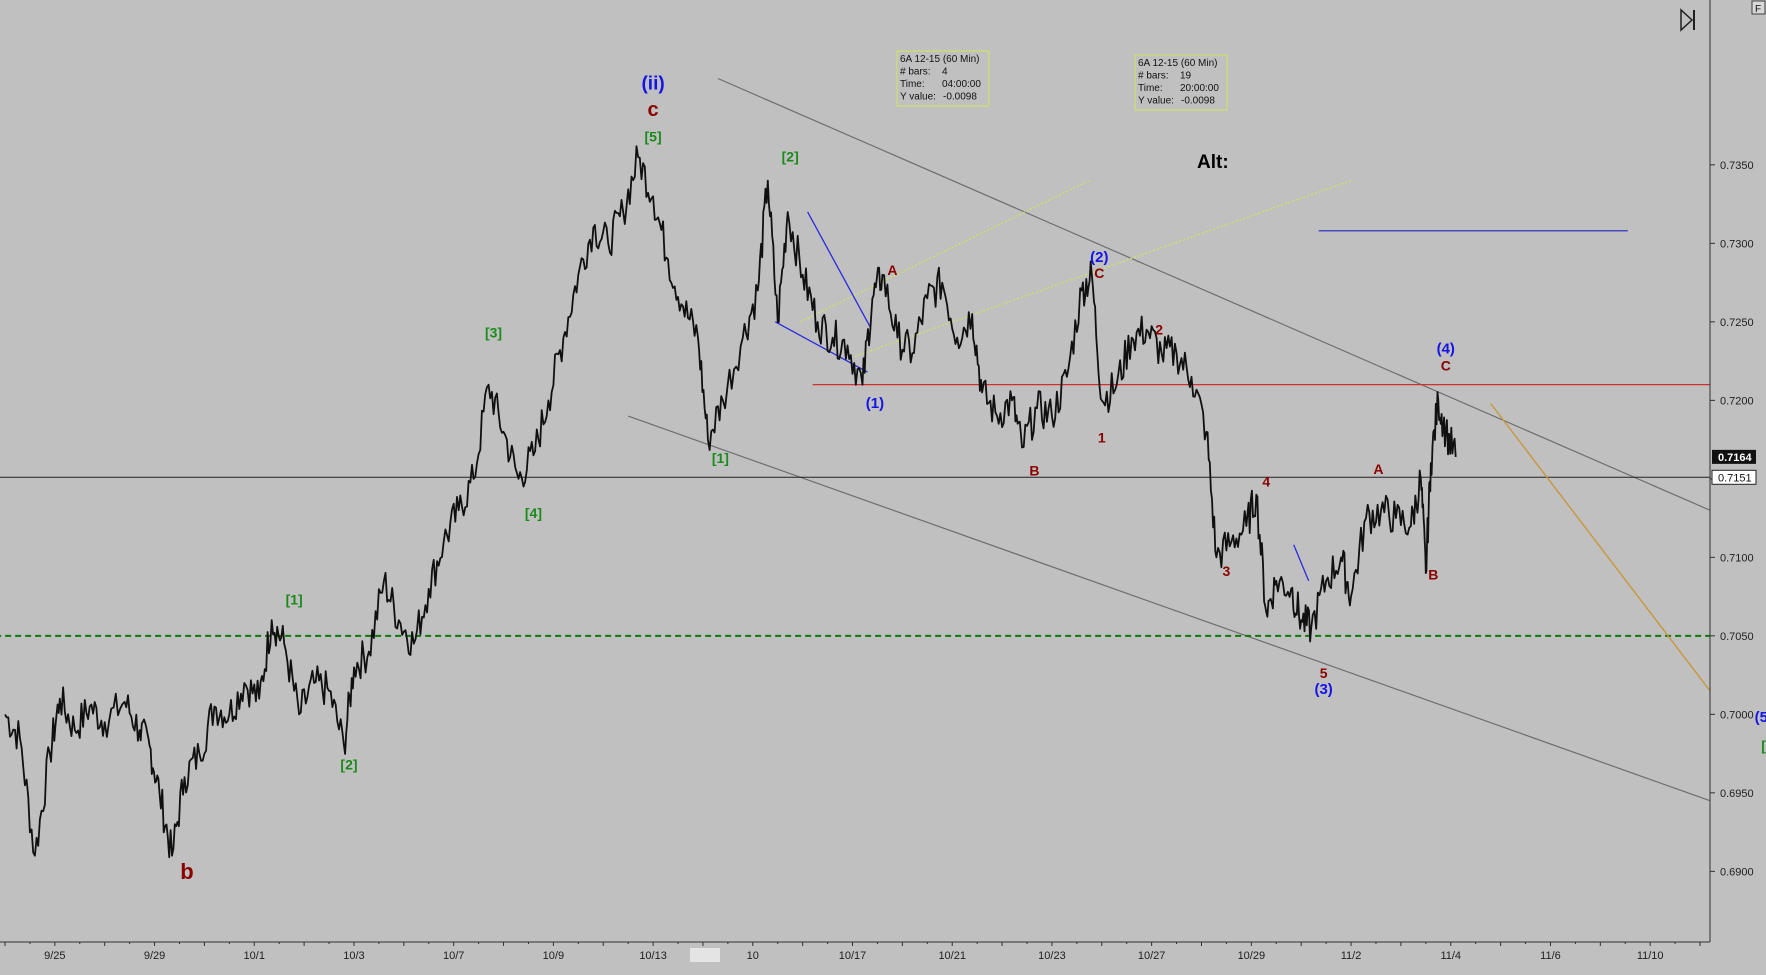 The image size is (1766, 975). I want to click on price-axis-label: 0.7250, so click(1737, 323).